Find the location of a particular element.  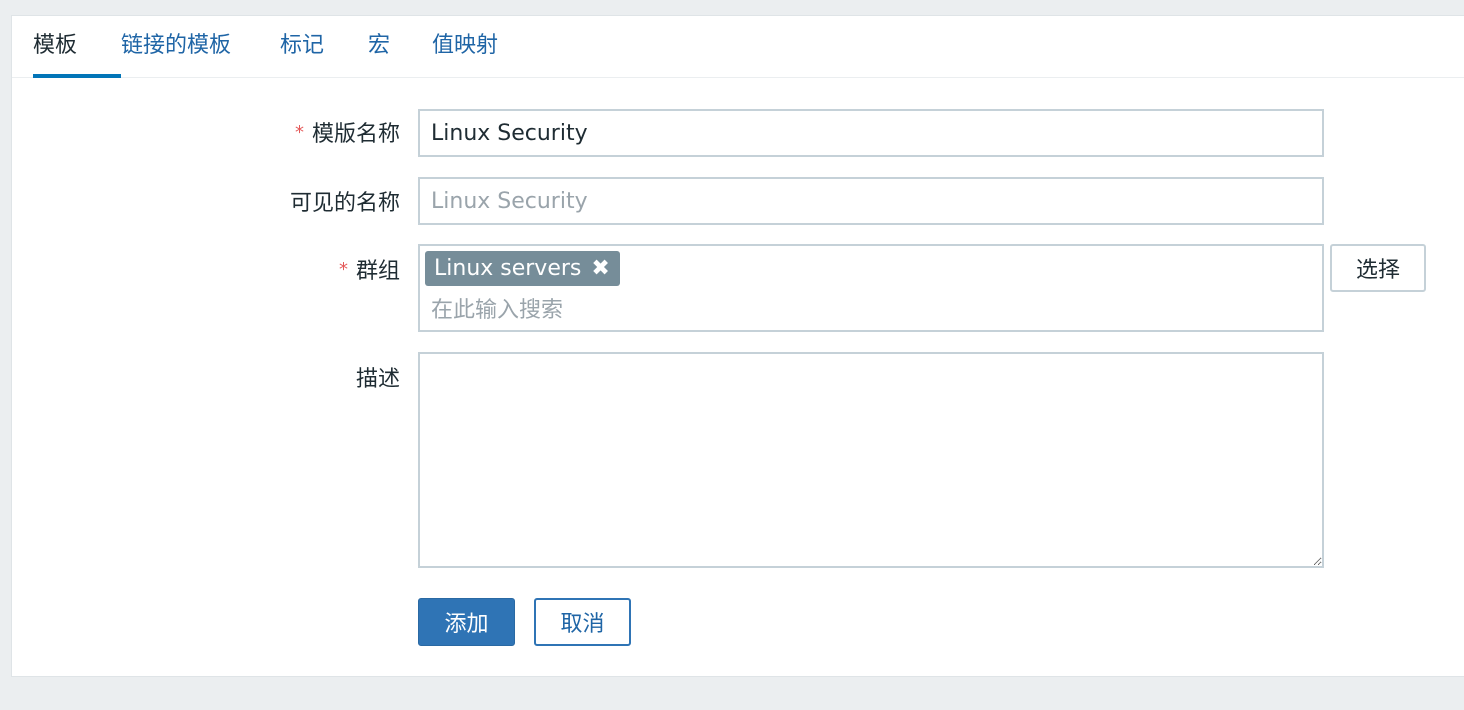

groups-search-input is located at coordinates (861, 310).